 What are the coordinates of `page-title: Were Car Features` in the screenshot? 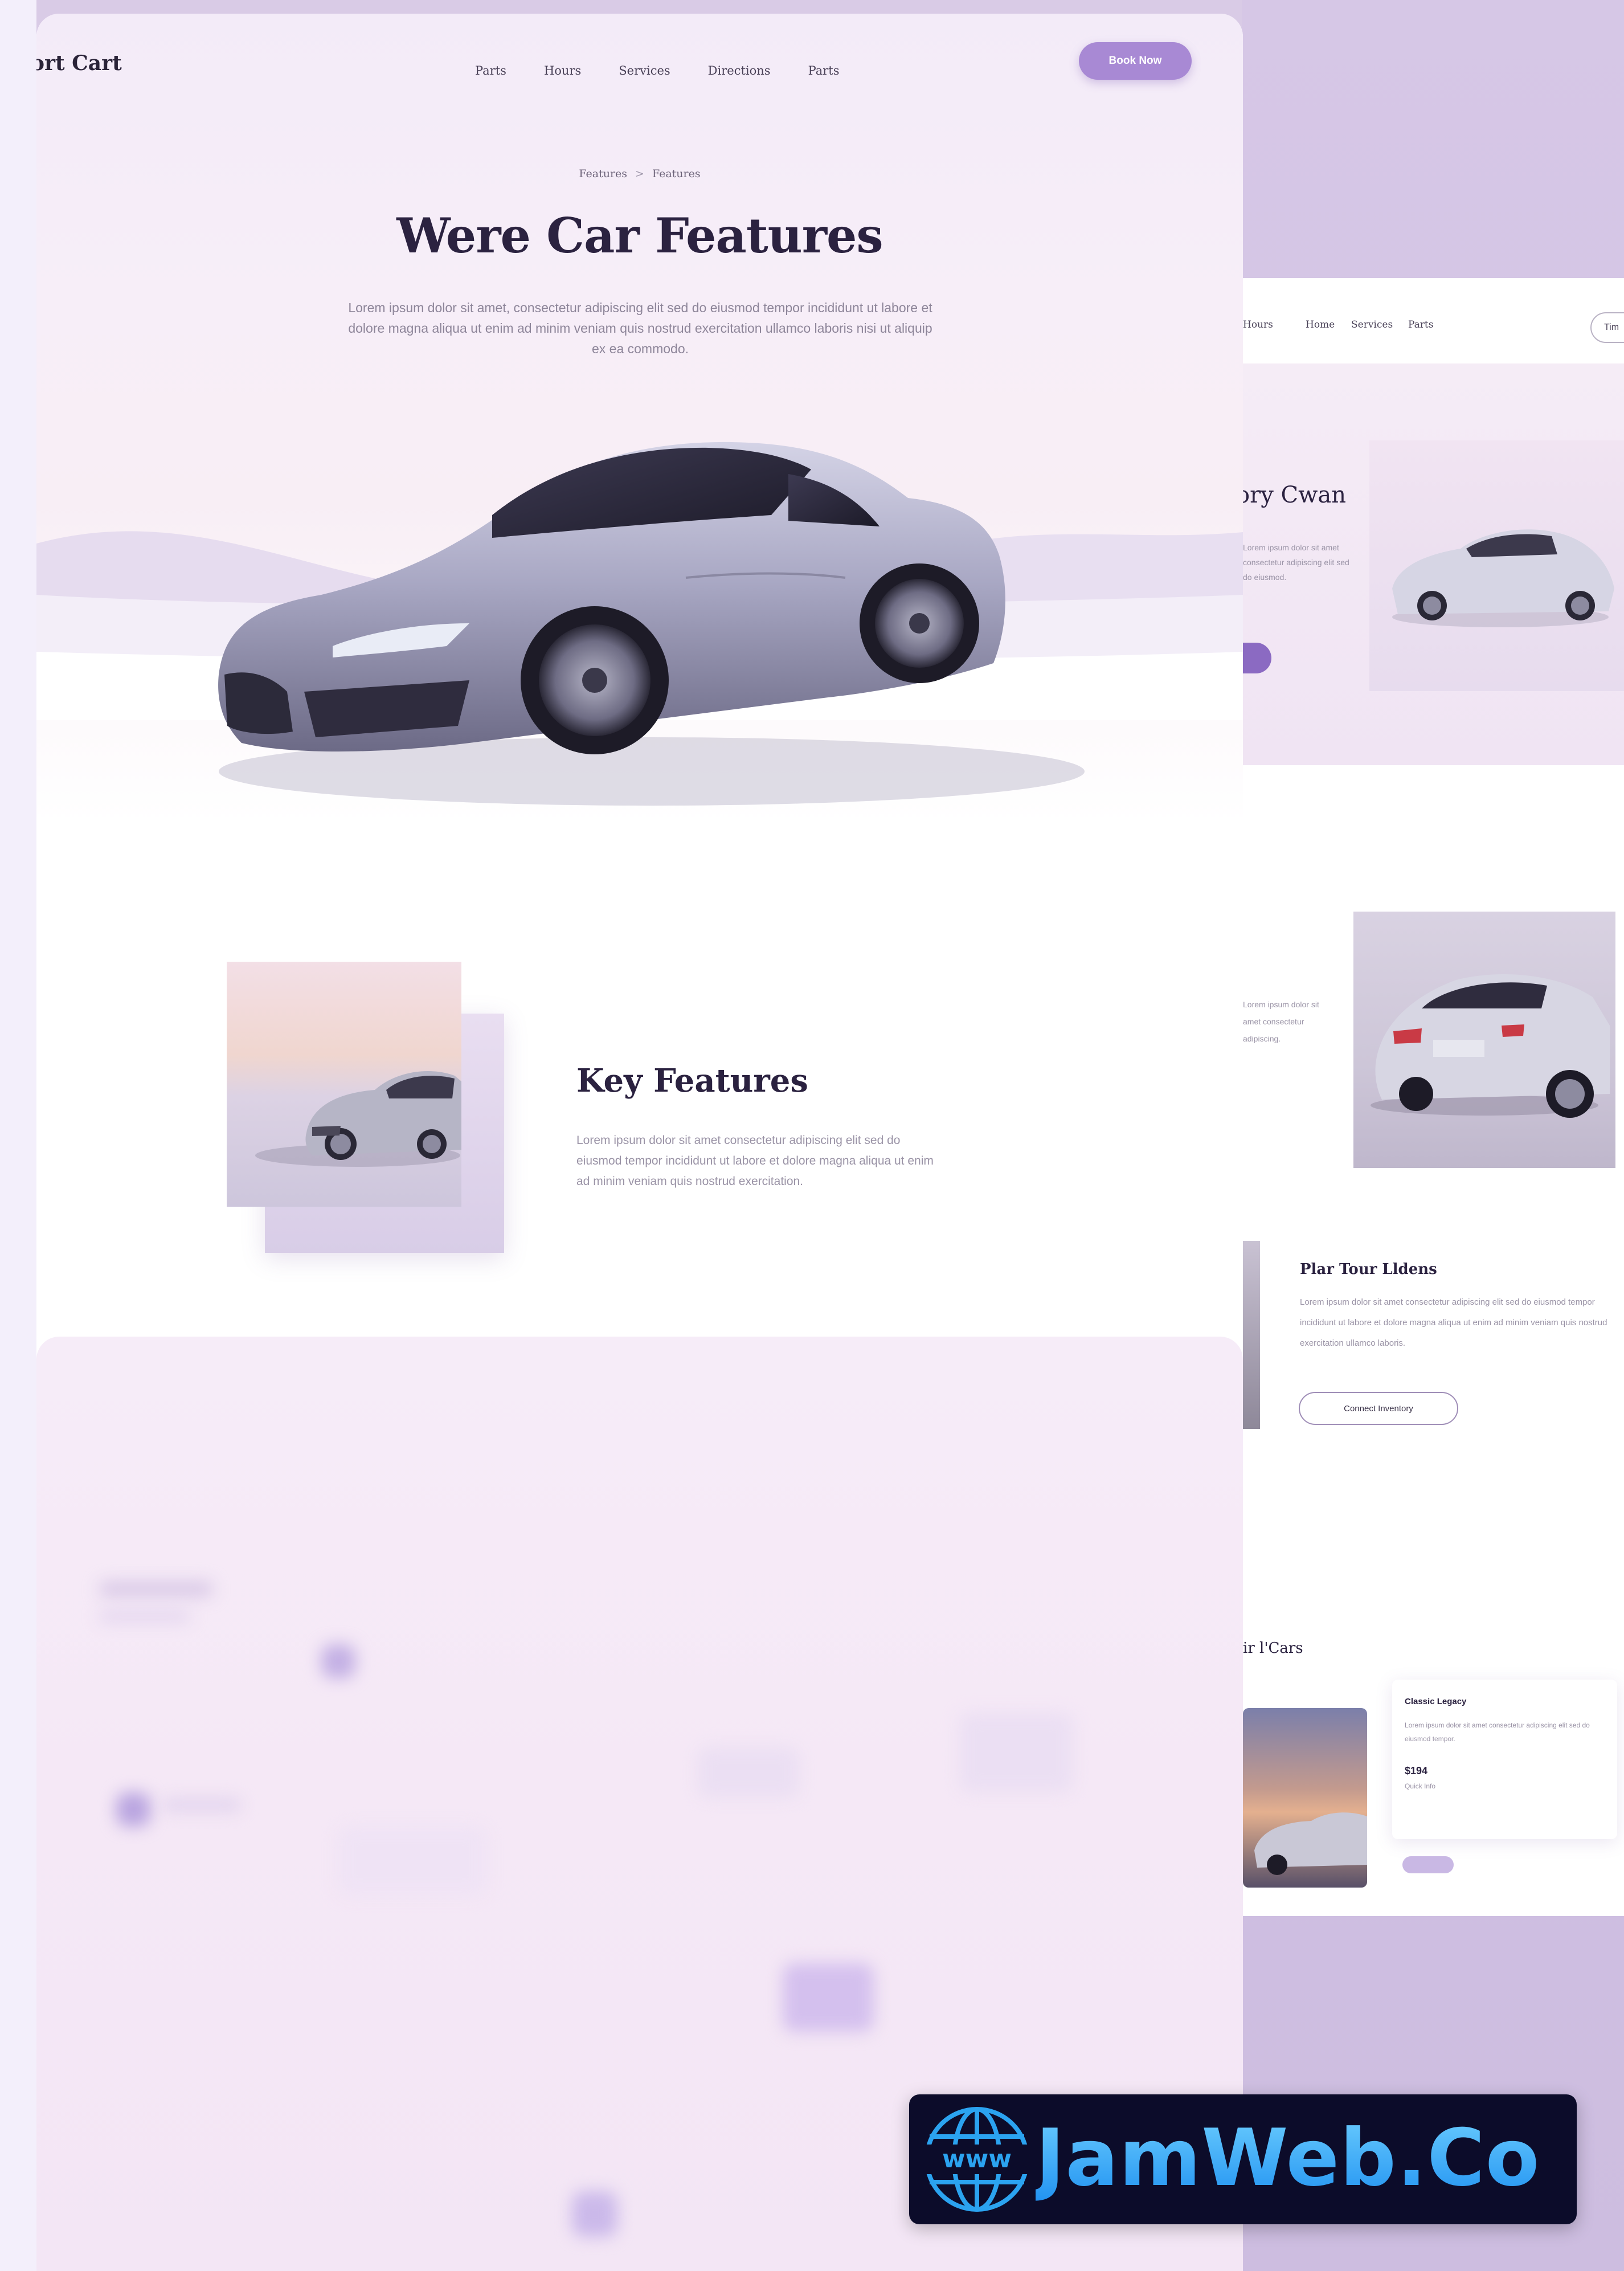 It's located at (639, 235).